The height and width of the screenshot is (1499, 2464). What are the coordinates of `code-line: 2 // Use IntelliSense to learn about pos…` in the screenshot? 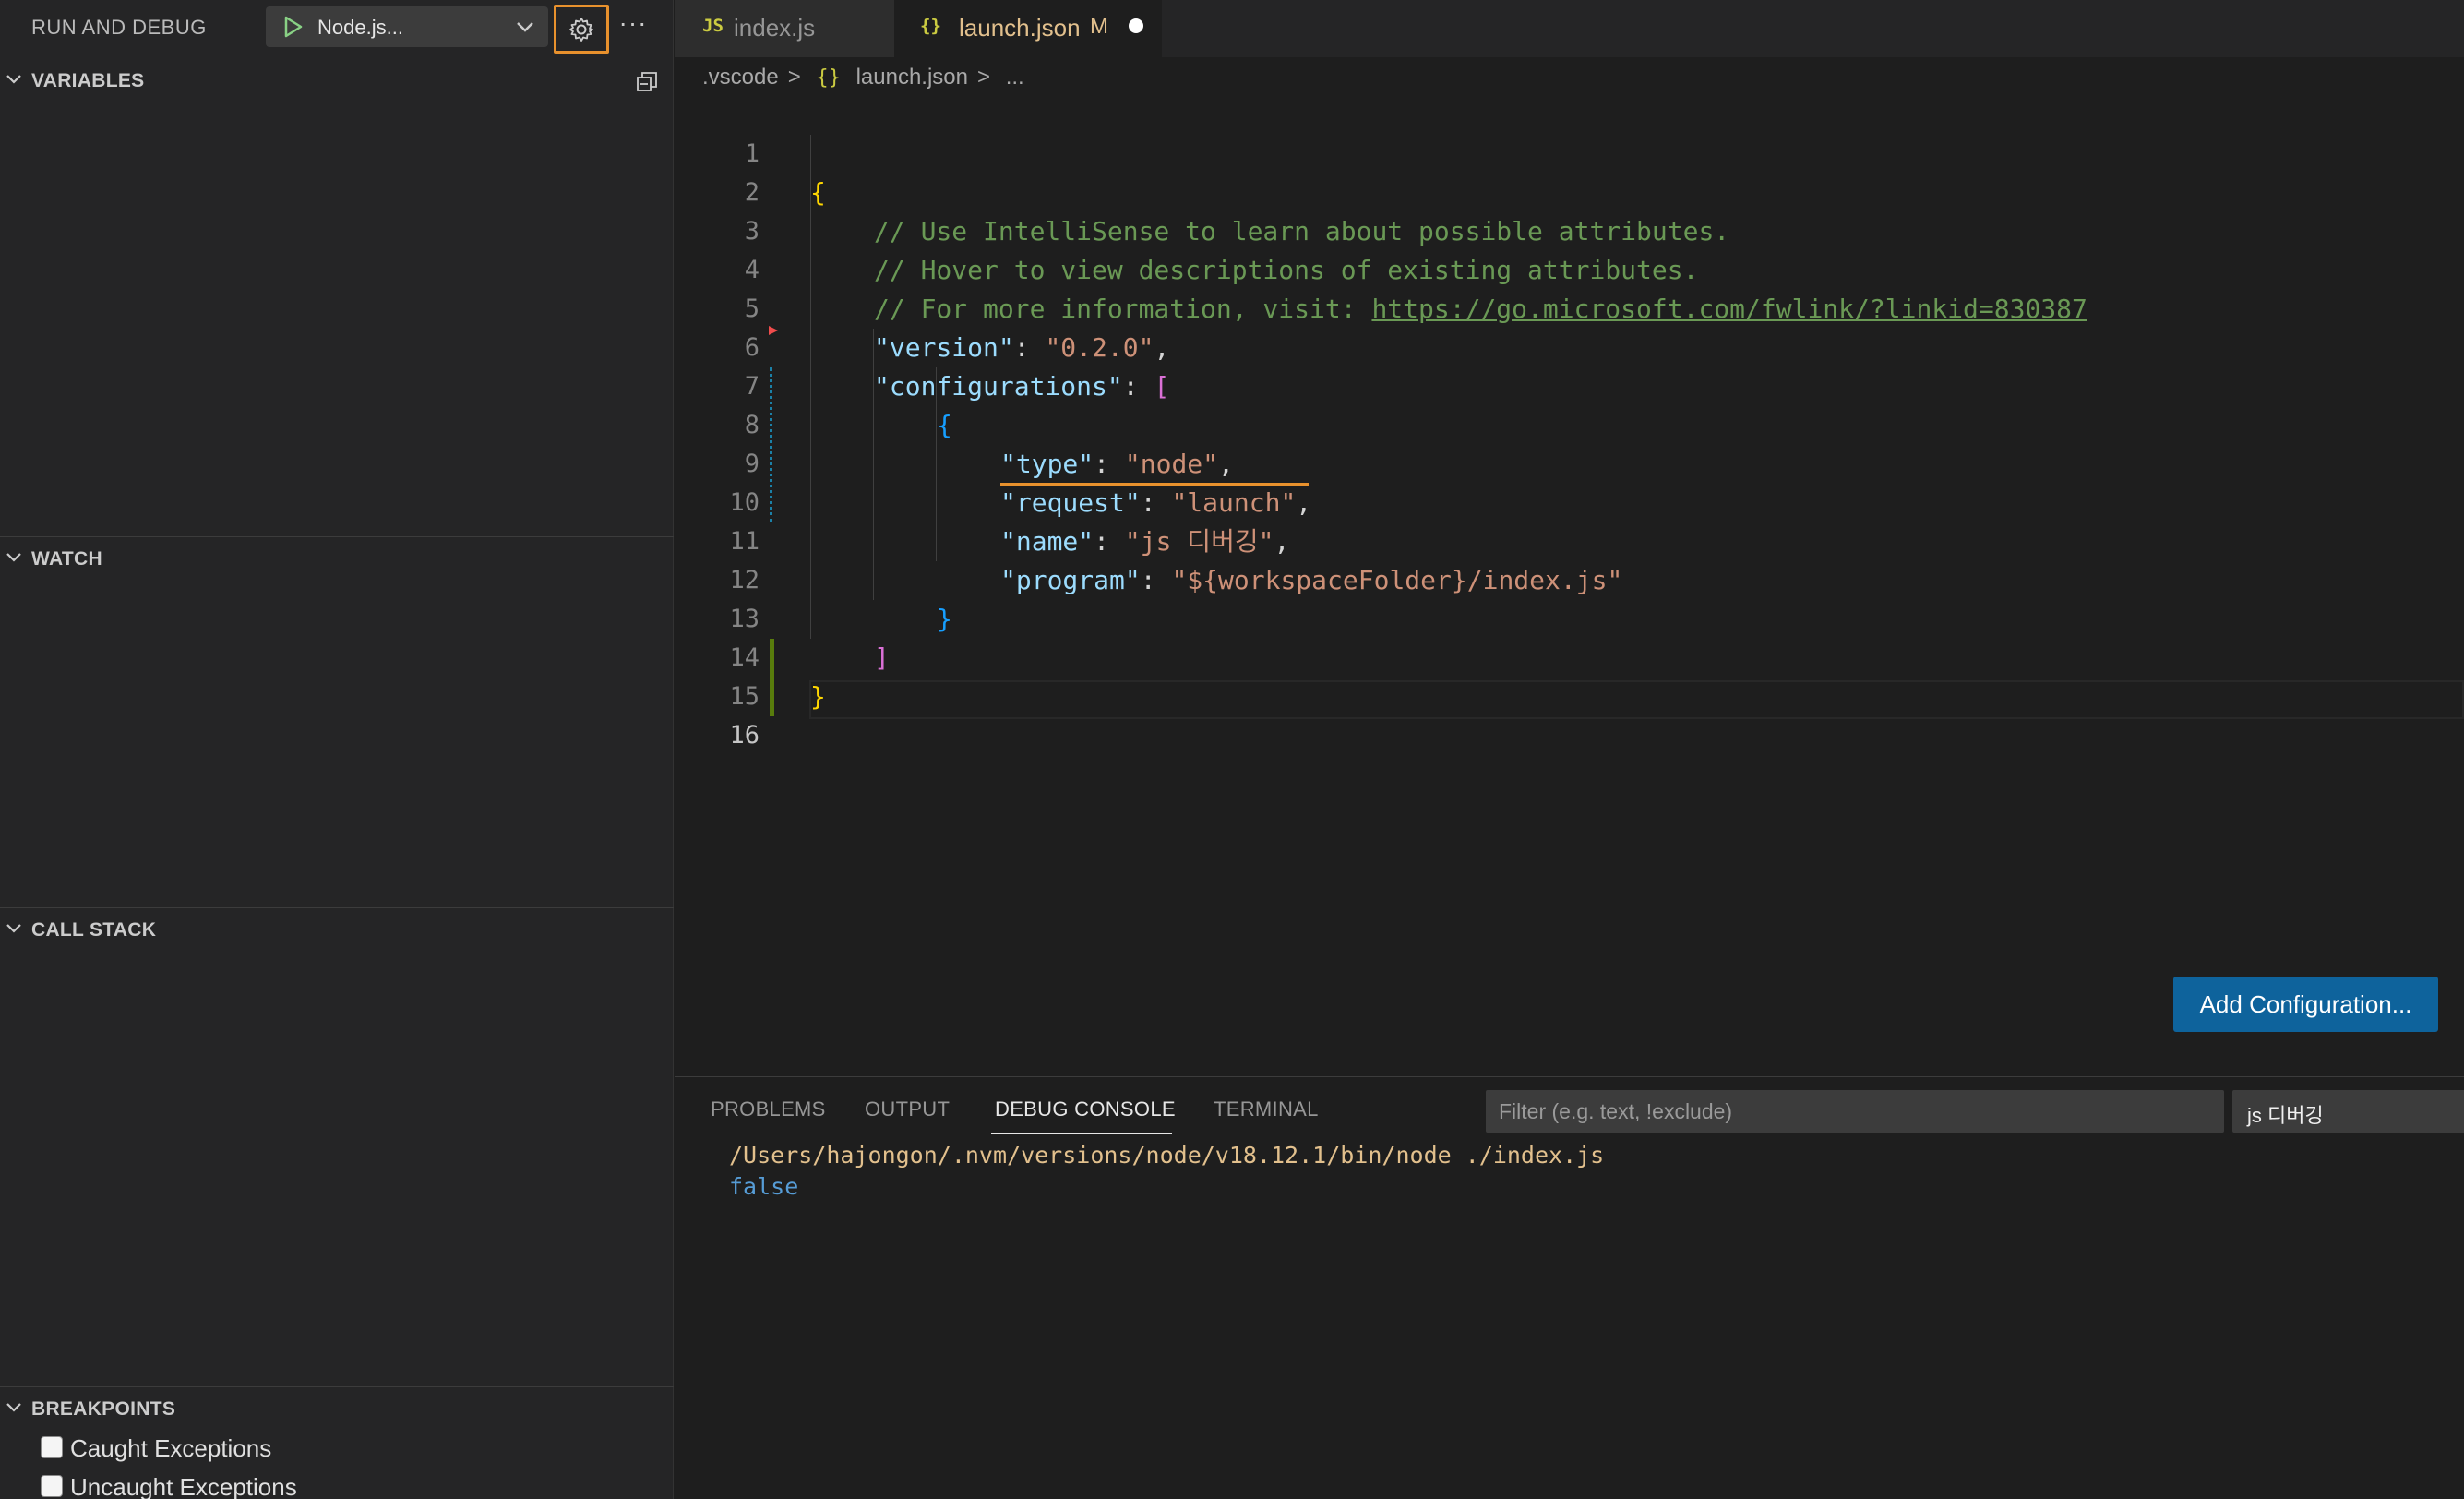 It's located at (1569, 190).